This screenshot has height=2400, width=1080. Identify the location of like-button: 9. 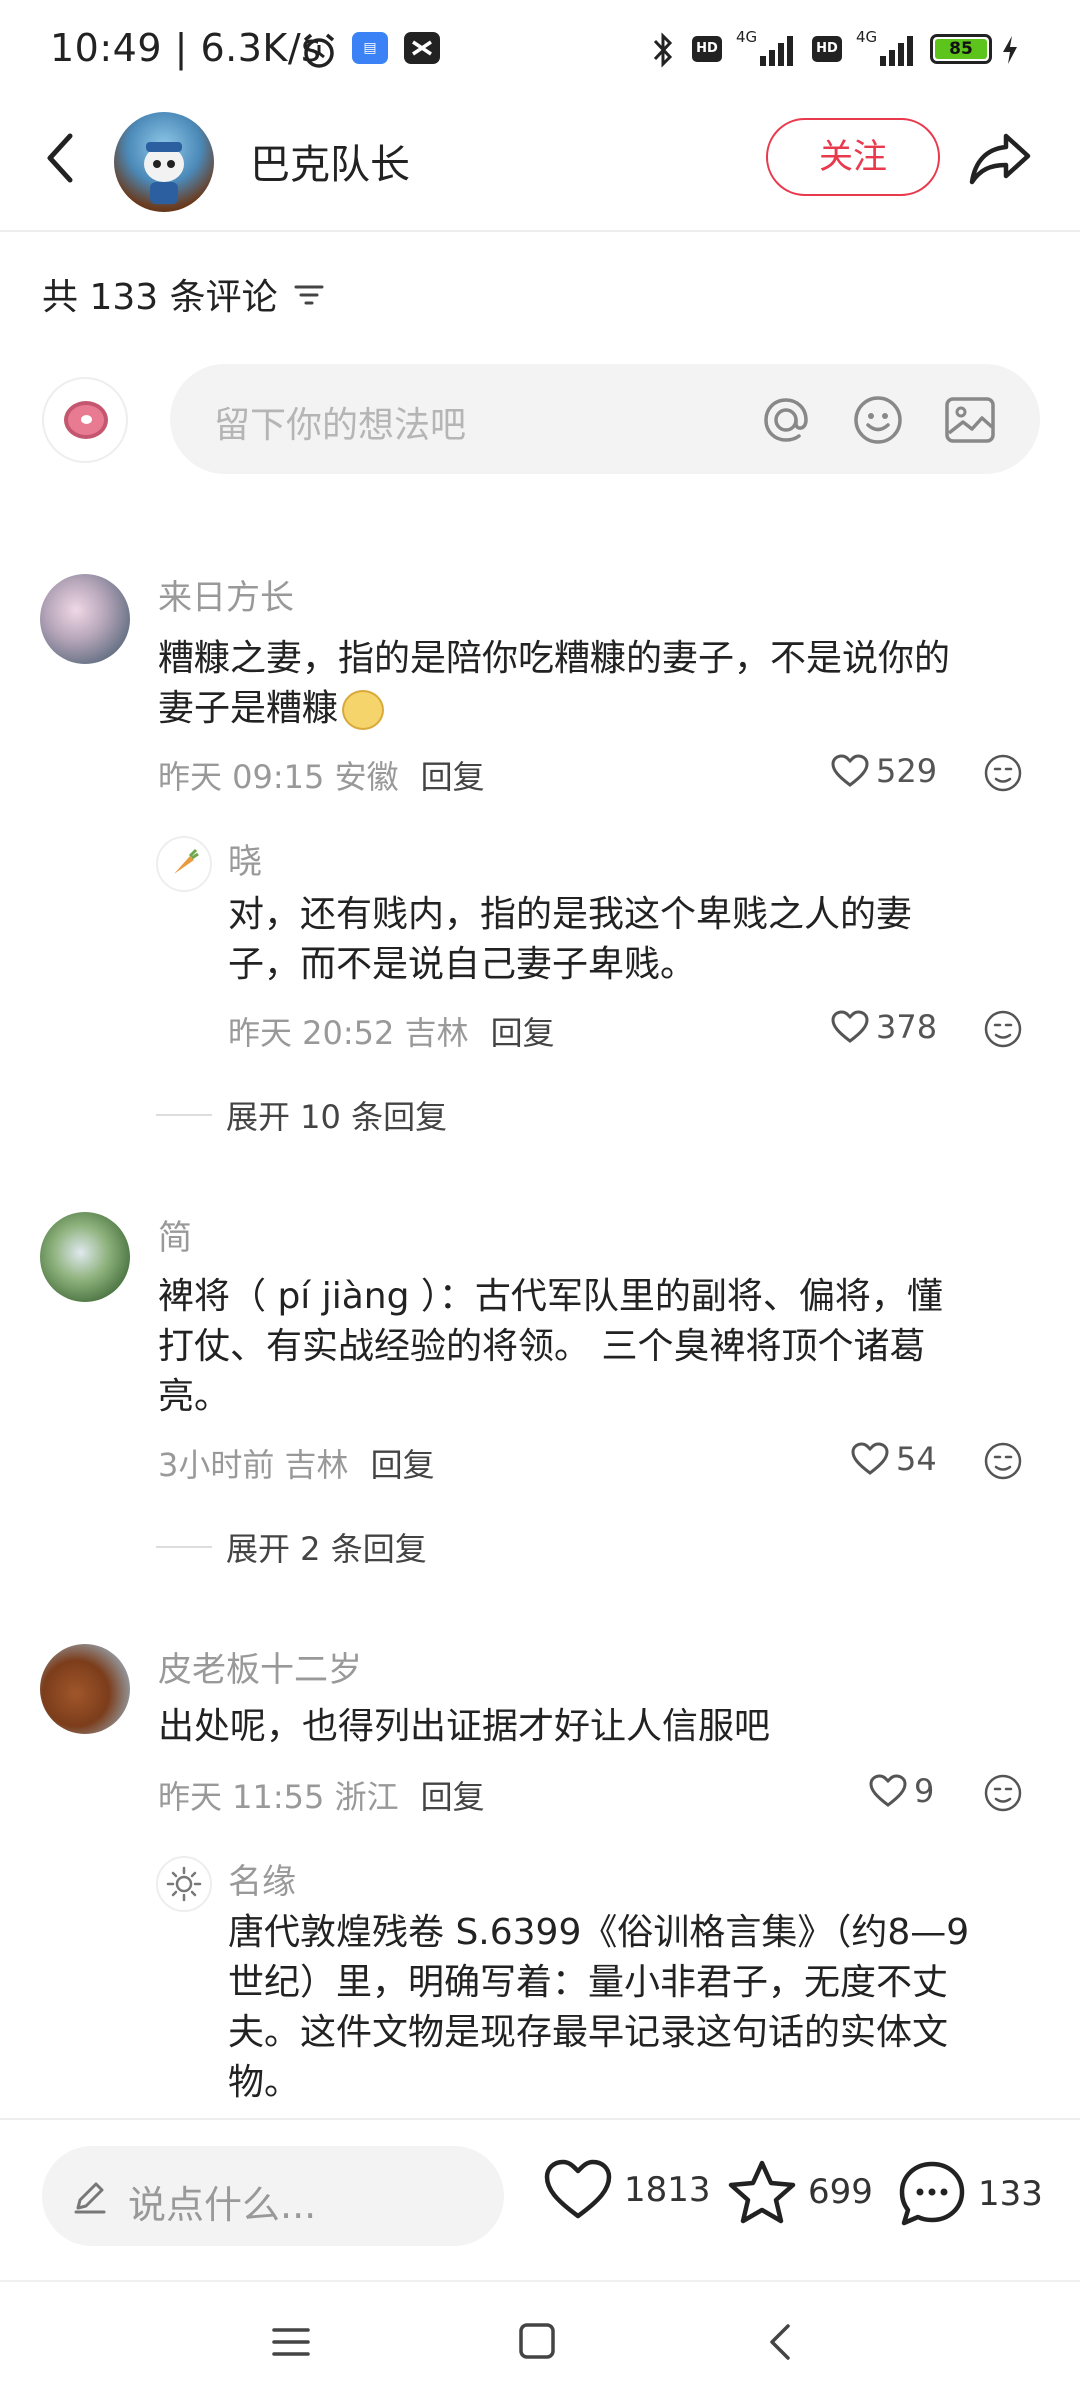
(901, 1791).